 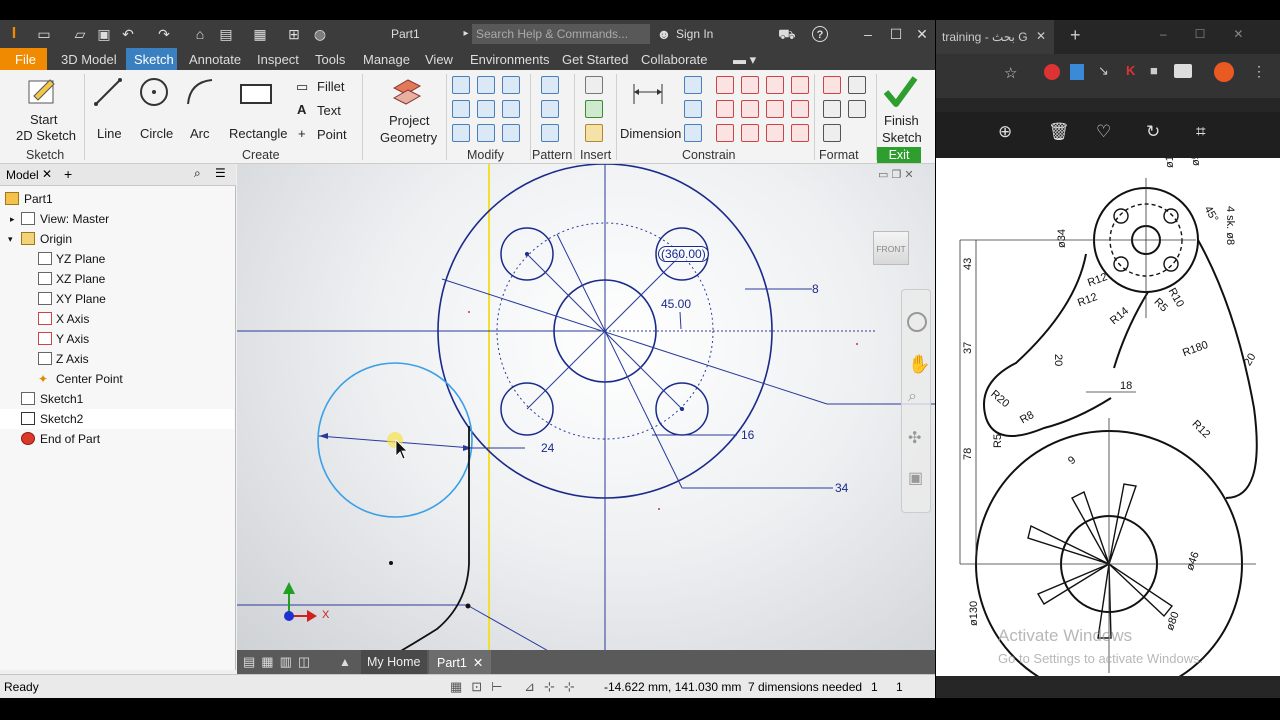 What do you see at coordinates (43, 119) in the screenshot?
I see `start-sketch-label1: Start` at bounding box center [43, 119].